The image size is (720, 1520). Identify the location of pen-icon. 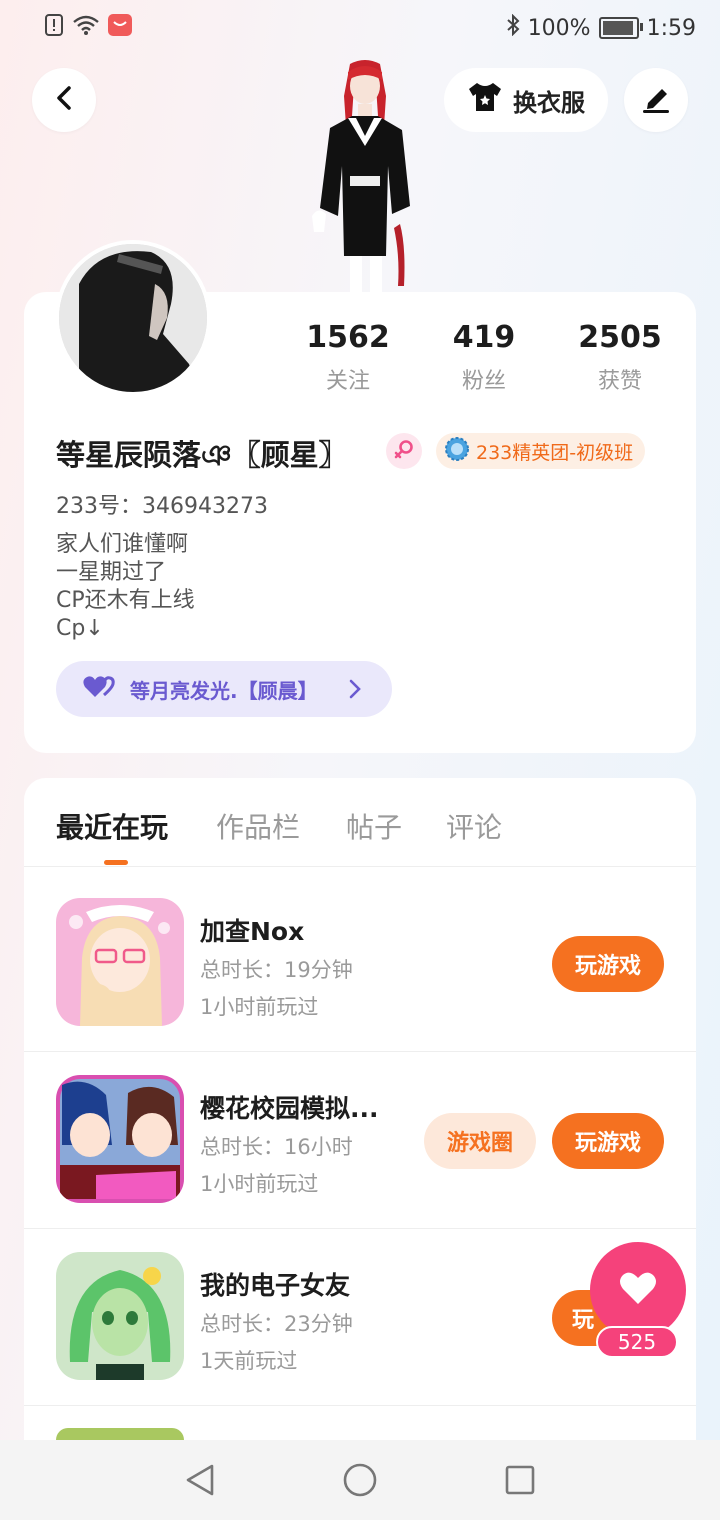
(656, 100).